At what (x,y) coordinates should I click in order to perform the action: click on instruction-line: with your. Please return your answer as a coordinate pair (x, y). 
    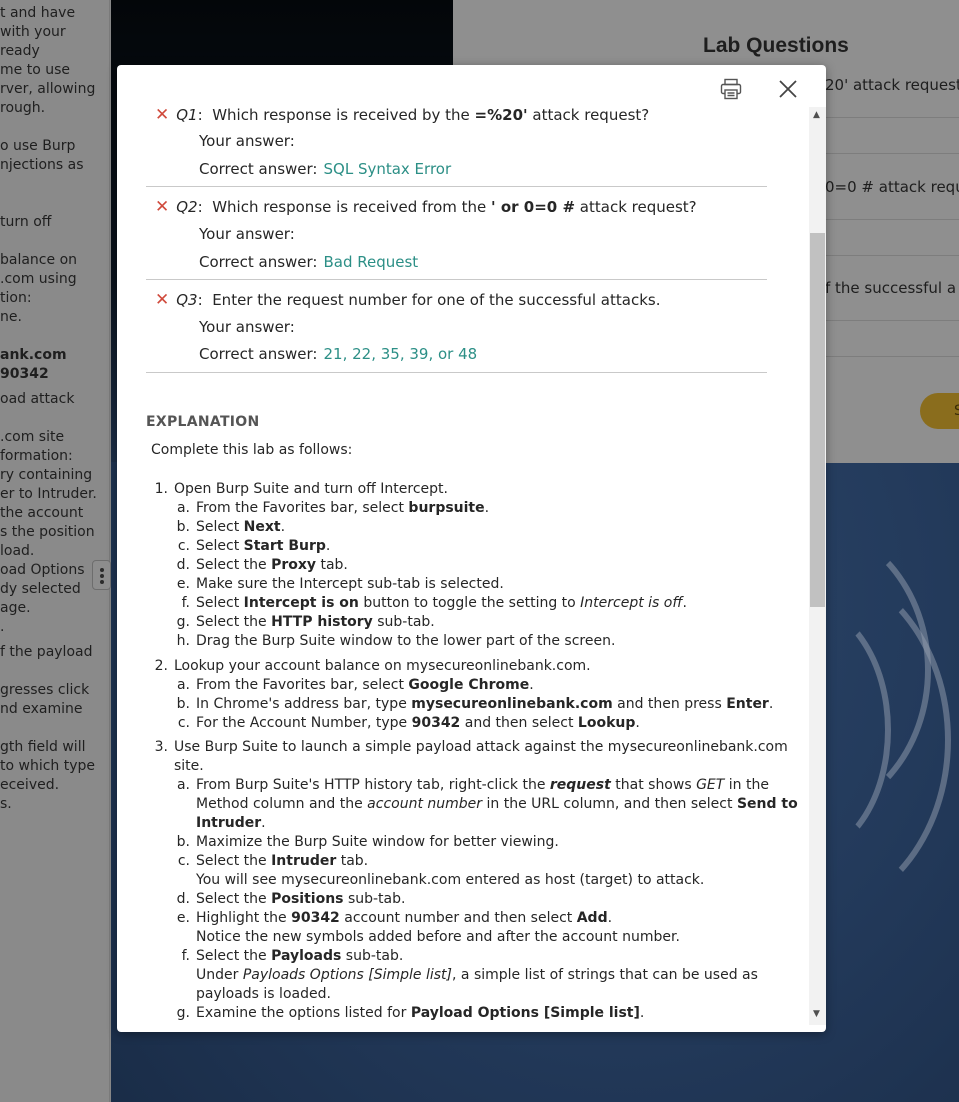
    Looking at the image, I should click on (33, 32).